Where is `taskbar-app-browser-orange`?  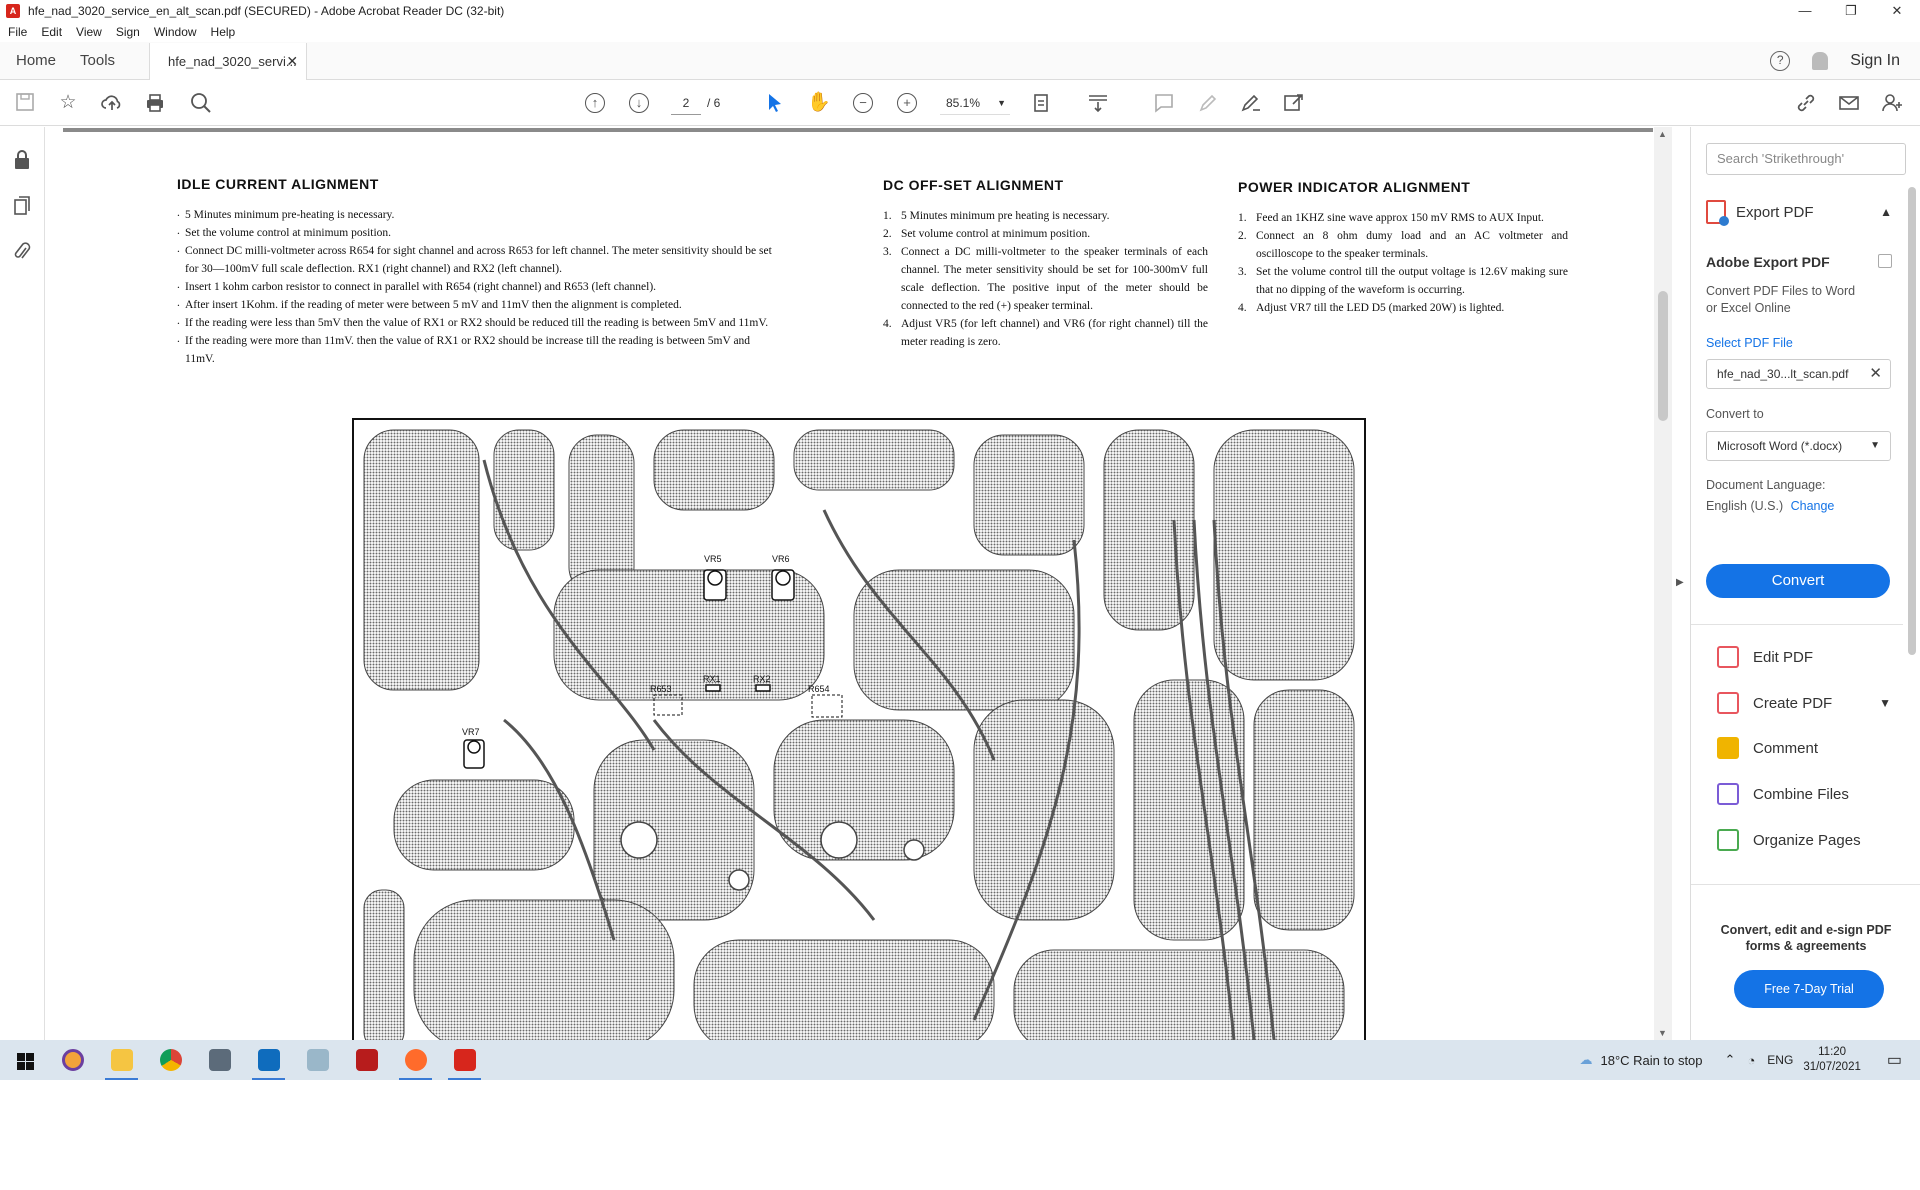
taskbar-app-browser-orange is located at coordinates (72, 1060).